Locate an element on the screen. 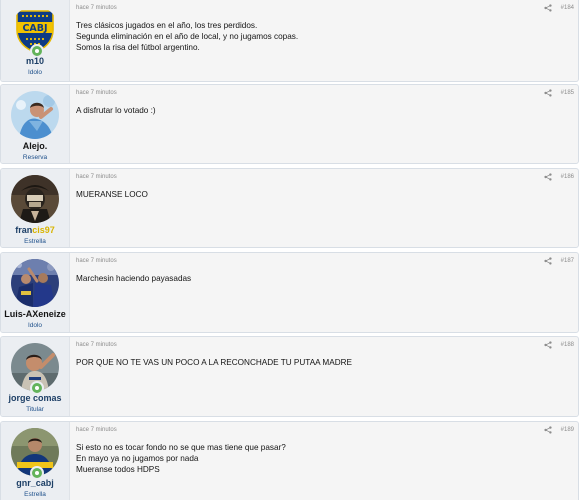 This screenshot has height=500, width=582. celebration-photo-avatar-icon is located at coordinates (35, 283).